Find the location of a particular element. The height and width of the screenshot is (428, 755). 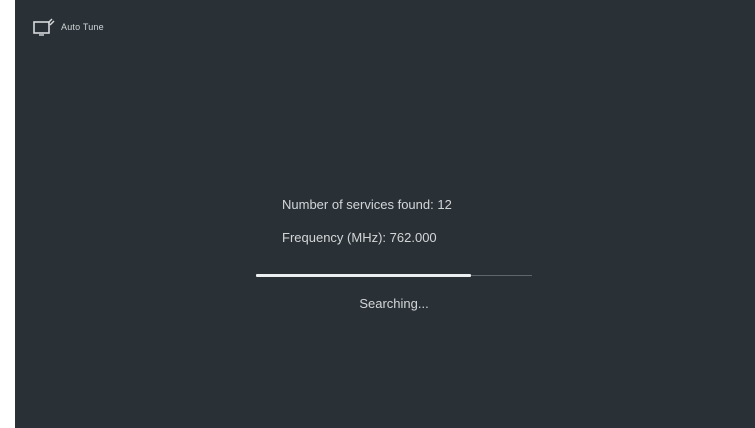

services-found-label: Number of services found: is located at coordinates (358, 204).